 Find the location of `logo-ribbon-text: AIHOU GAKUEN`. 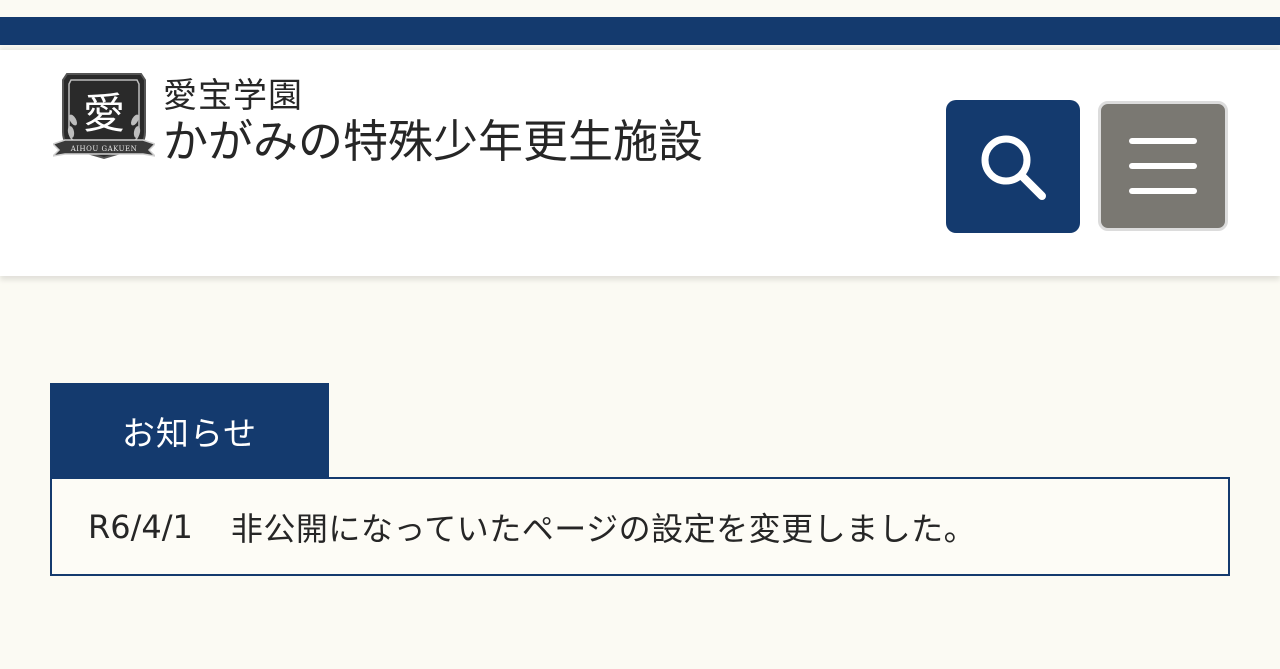

logo-ribbon-text: AIHOU GAKUEN is located at coordinates (104, 149).